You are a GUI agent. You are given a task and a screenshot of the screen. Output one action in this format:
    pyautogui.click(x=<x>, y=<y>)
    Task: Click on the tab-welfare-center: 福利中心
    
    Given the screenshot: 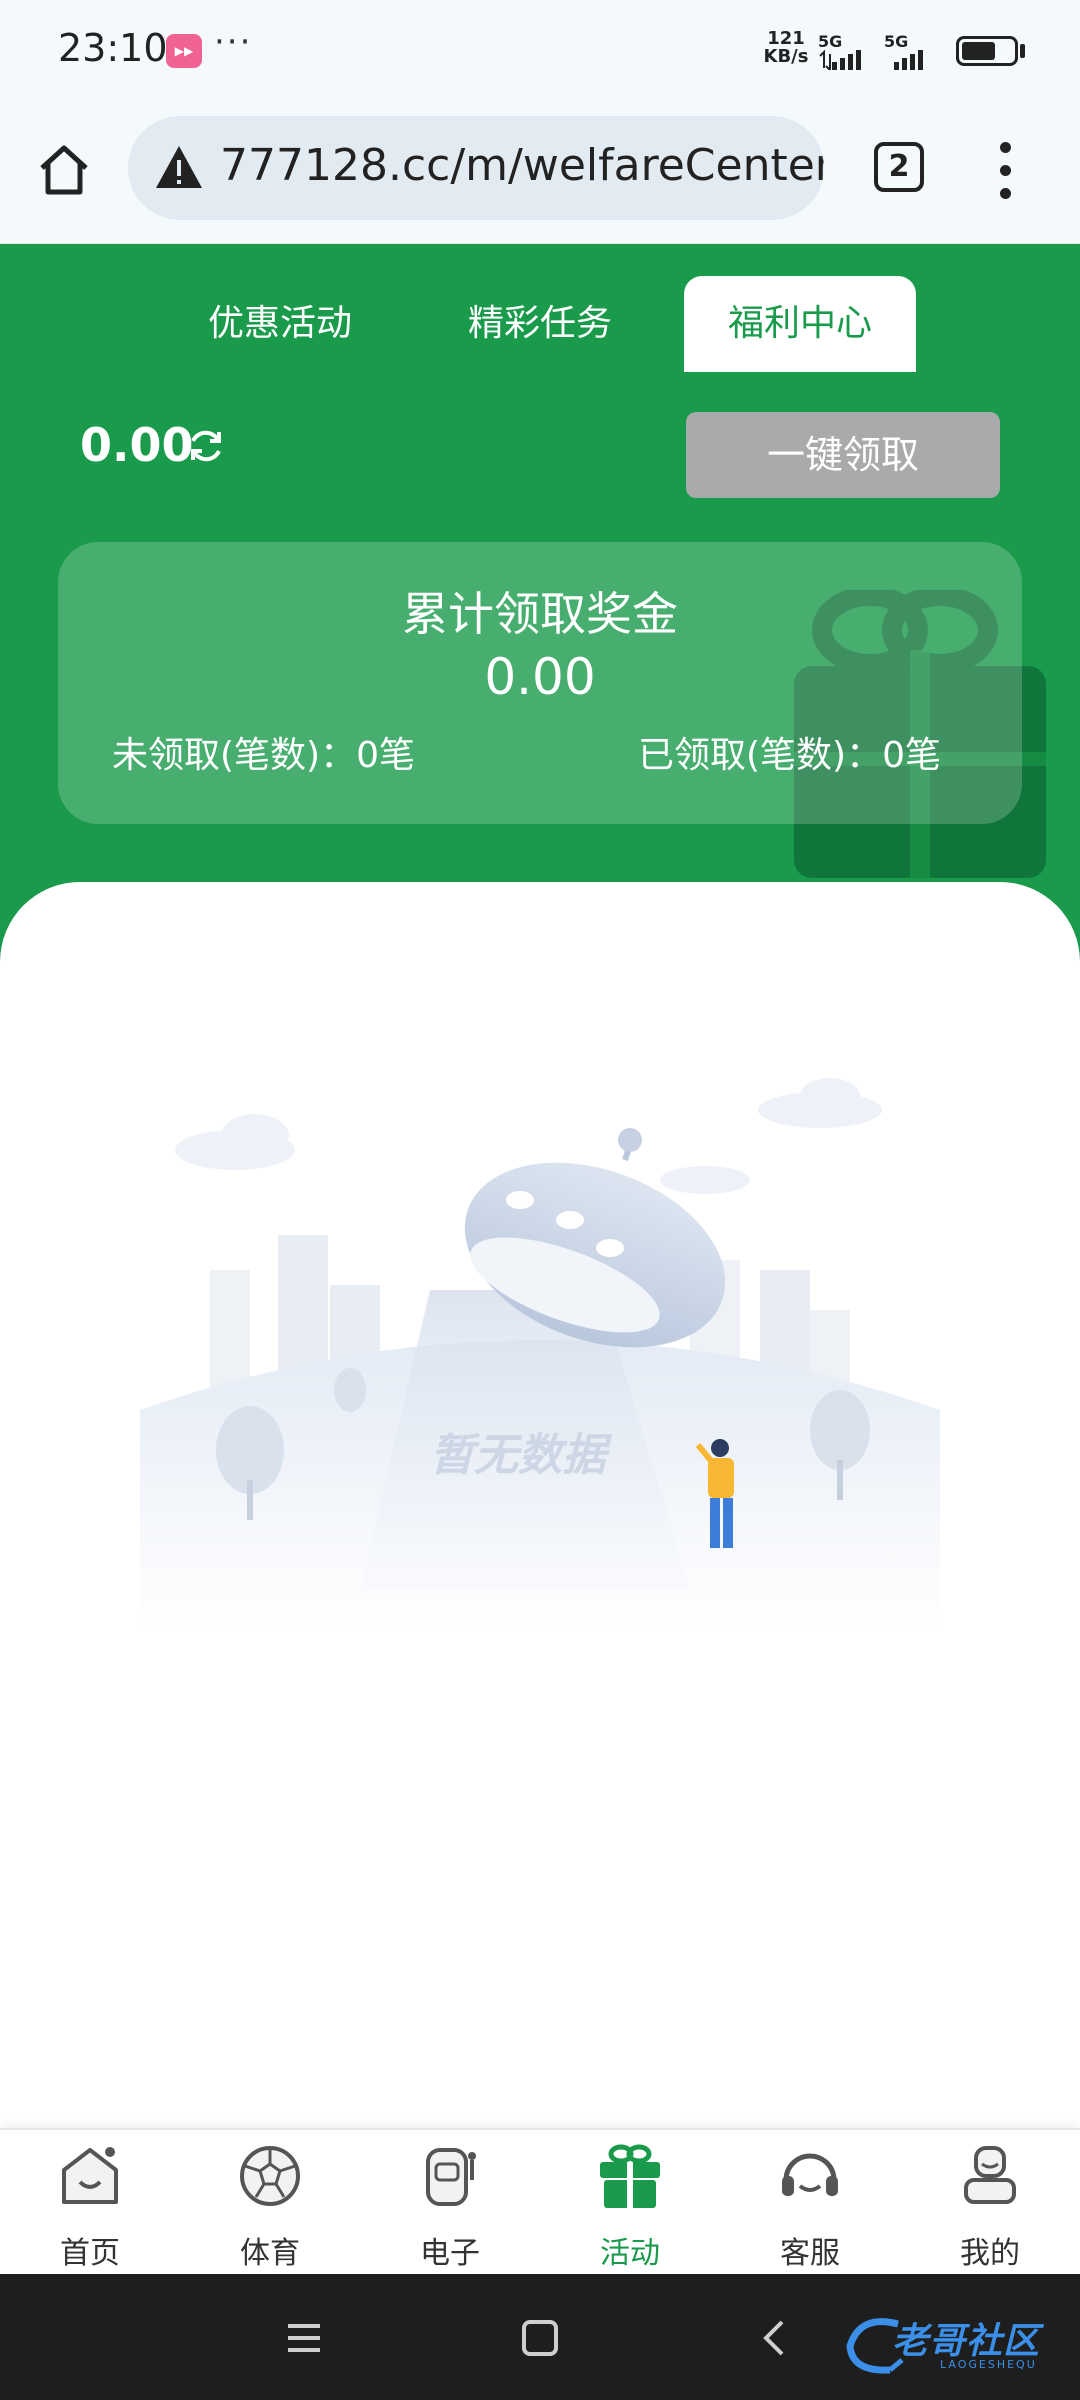 What is the action you would take?
    pyautogui.click(x=800, y=324)
    